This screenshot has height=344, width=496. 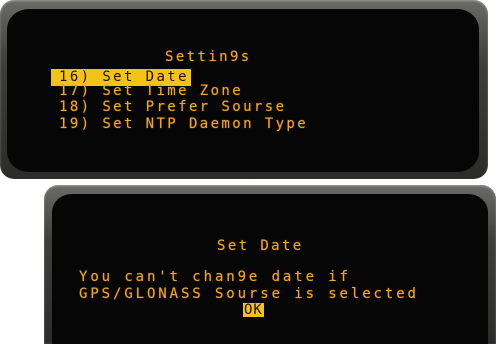 I want to click on menu-item-set-prefer-source: 18) Set Prefer Sourse, so click(x=179, y=107).